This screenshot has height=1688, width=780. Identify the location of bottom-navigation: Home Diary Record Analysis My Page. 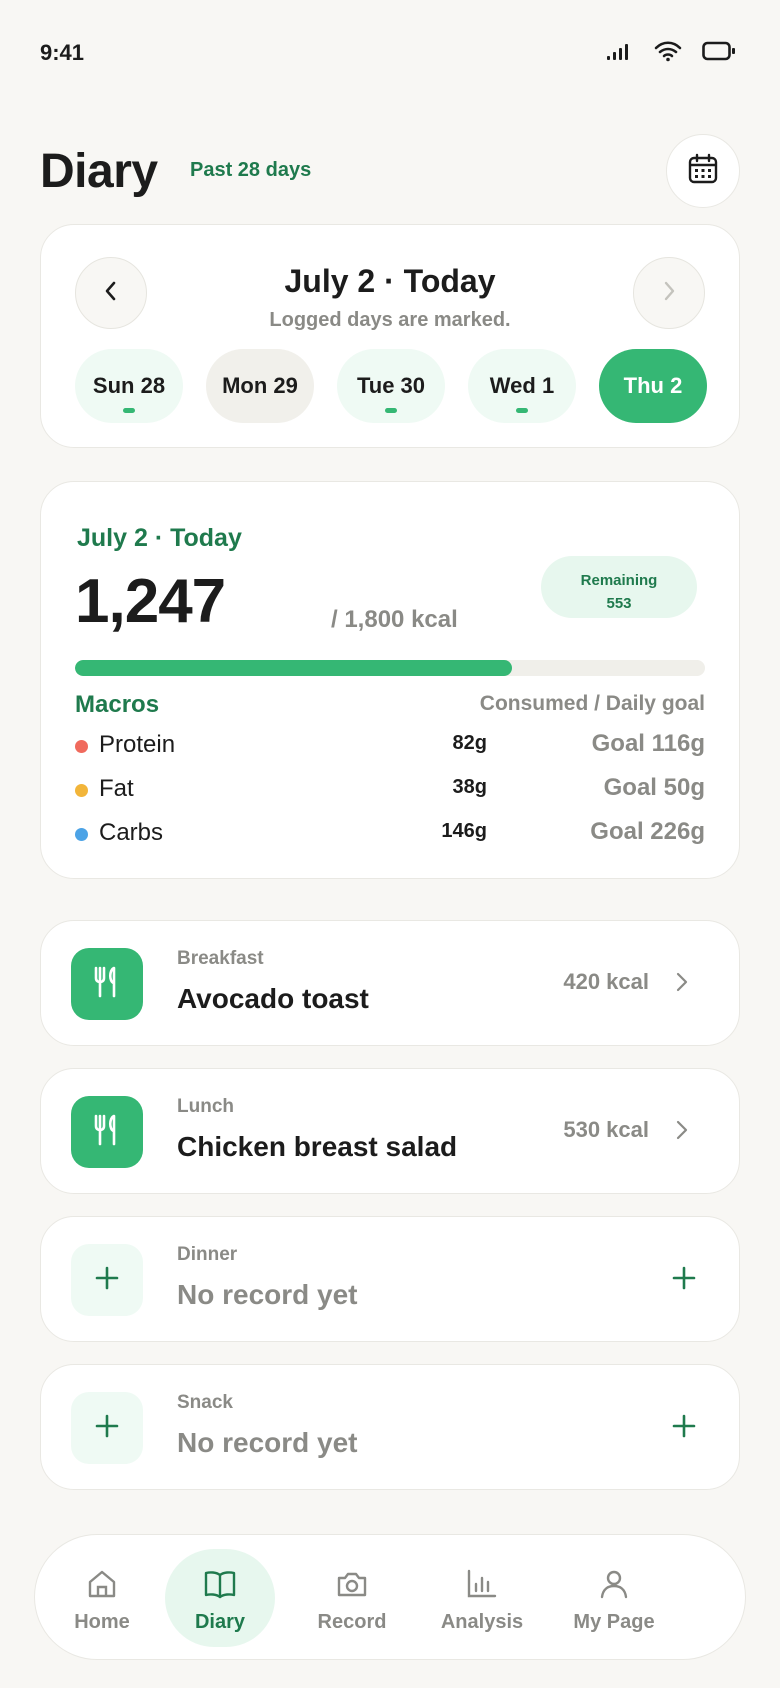
(390, 1597).